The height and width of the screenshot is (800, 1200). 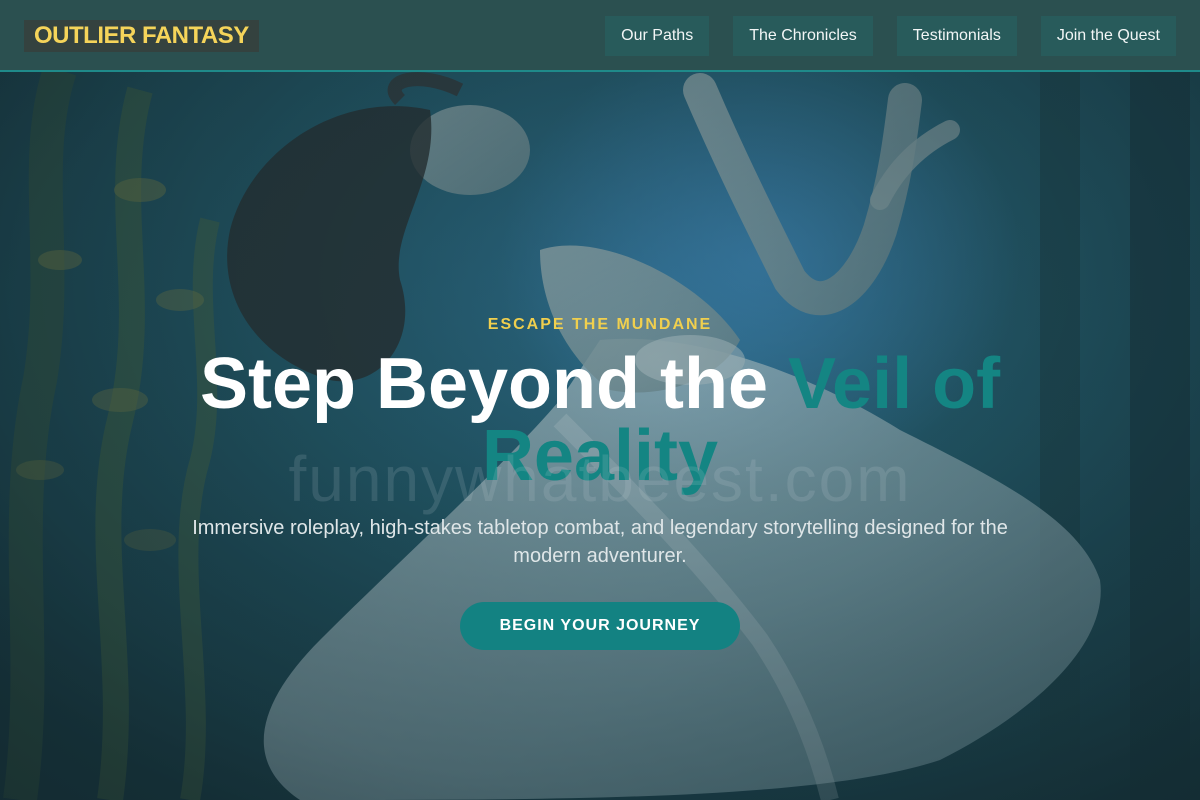 What do you see at coordinates (600, 626) in the screenshot?
I see `begin-journey-button: BEGIN YOUR JOURNEY` at bounding box center [600, 626].